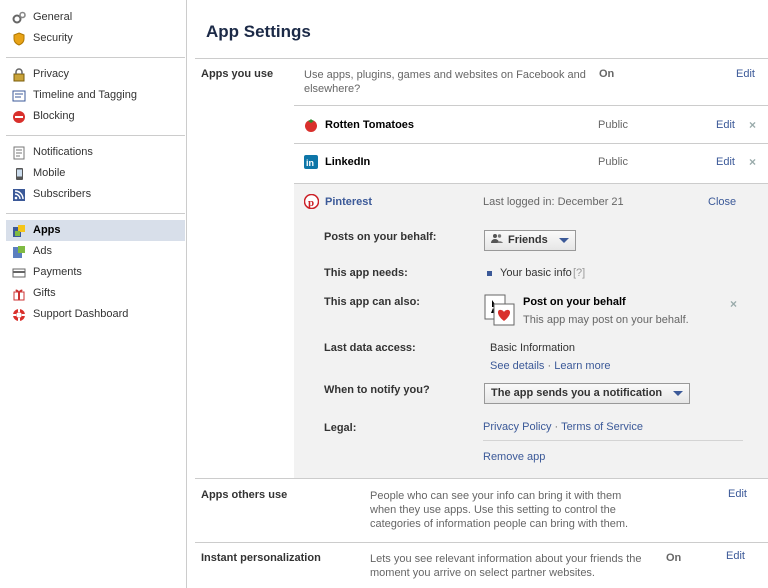 This screenshot has height=588, width=768. What do you see at coordinates (95, 38) in the screenshot?
I see `sidebar-item-security: Security` at bounding box center [95, 38].